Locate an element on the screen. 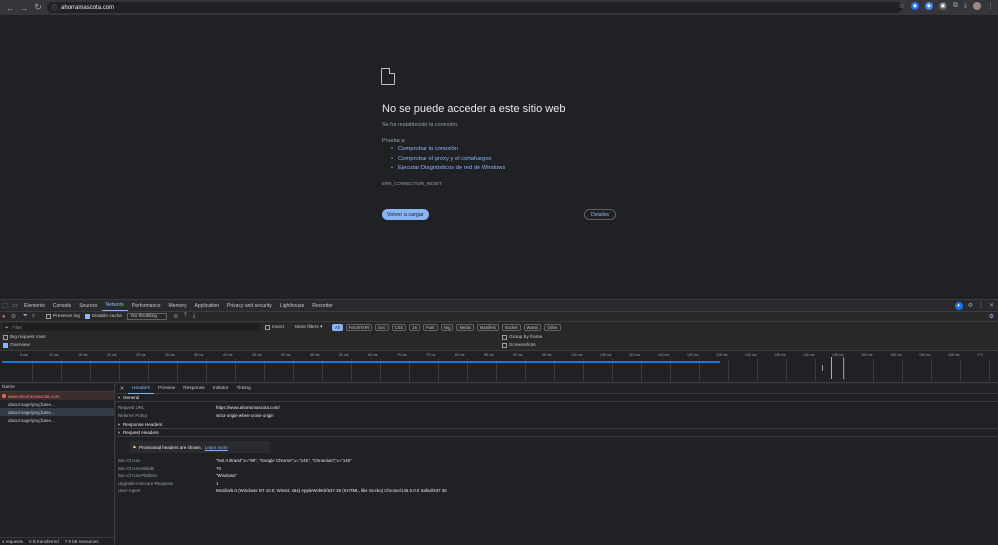 Image resolution: width=998 pixels, height=545 pixels. header-value: https://www.ahorramascota.com/ is located at coordinates (248, 408).